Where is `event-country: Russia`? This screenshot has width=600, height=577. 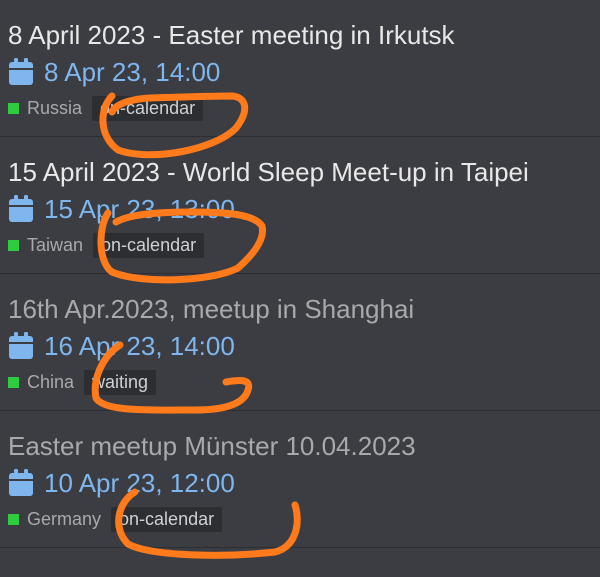
event-country: Russia is located at coordinates (55, 107).